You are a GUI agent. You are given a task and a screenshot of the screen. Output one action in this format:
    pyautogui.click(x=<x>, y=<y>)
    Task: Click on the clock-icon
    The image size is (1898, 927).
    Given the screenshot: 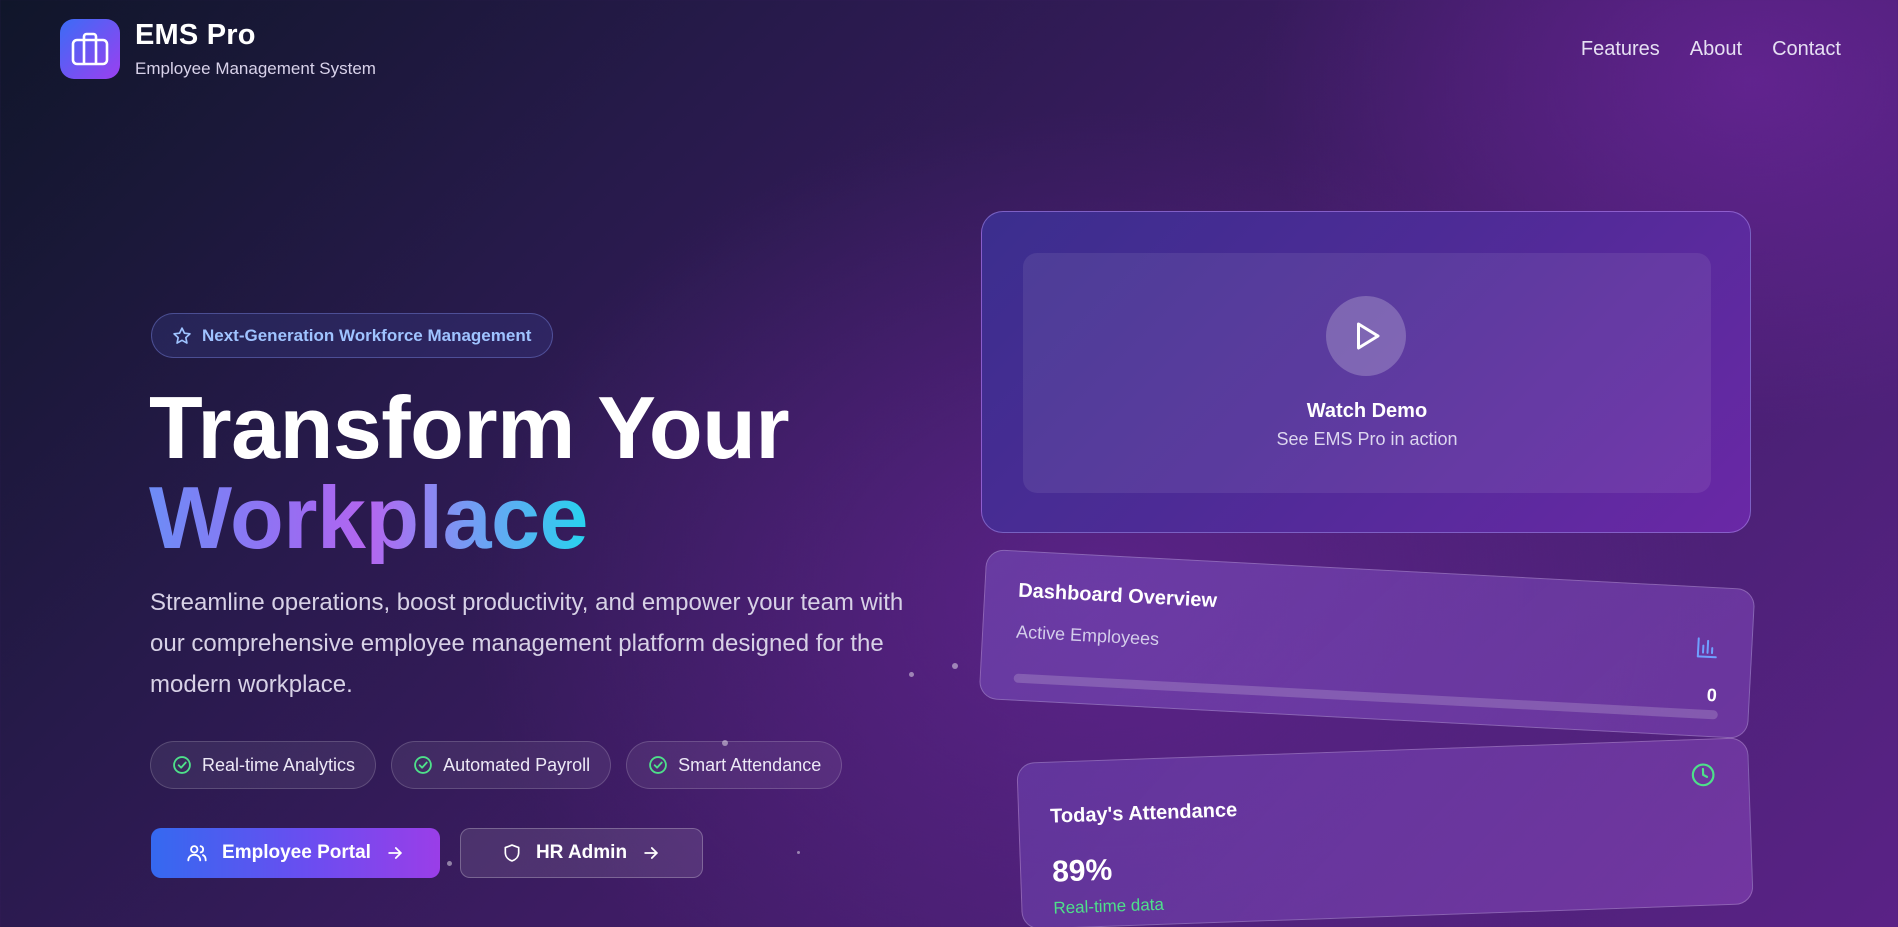 What is the action you would take?
    pyautogui.click(x=1703, y=775)
    